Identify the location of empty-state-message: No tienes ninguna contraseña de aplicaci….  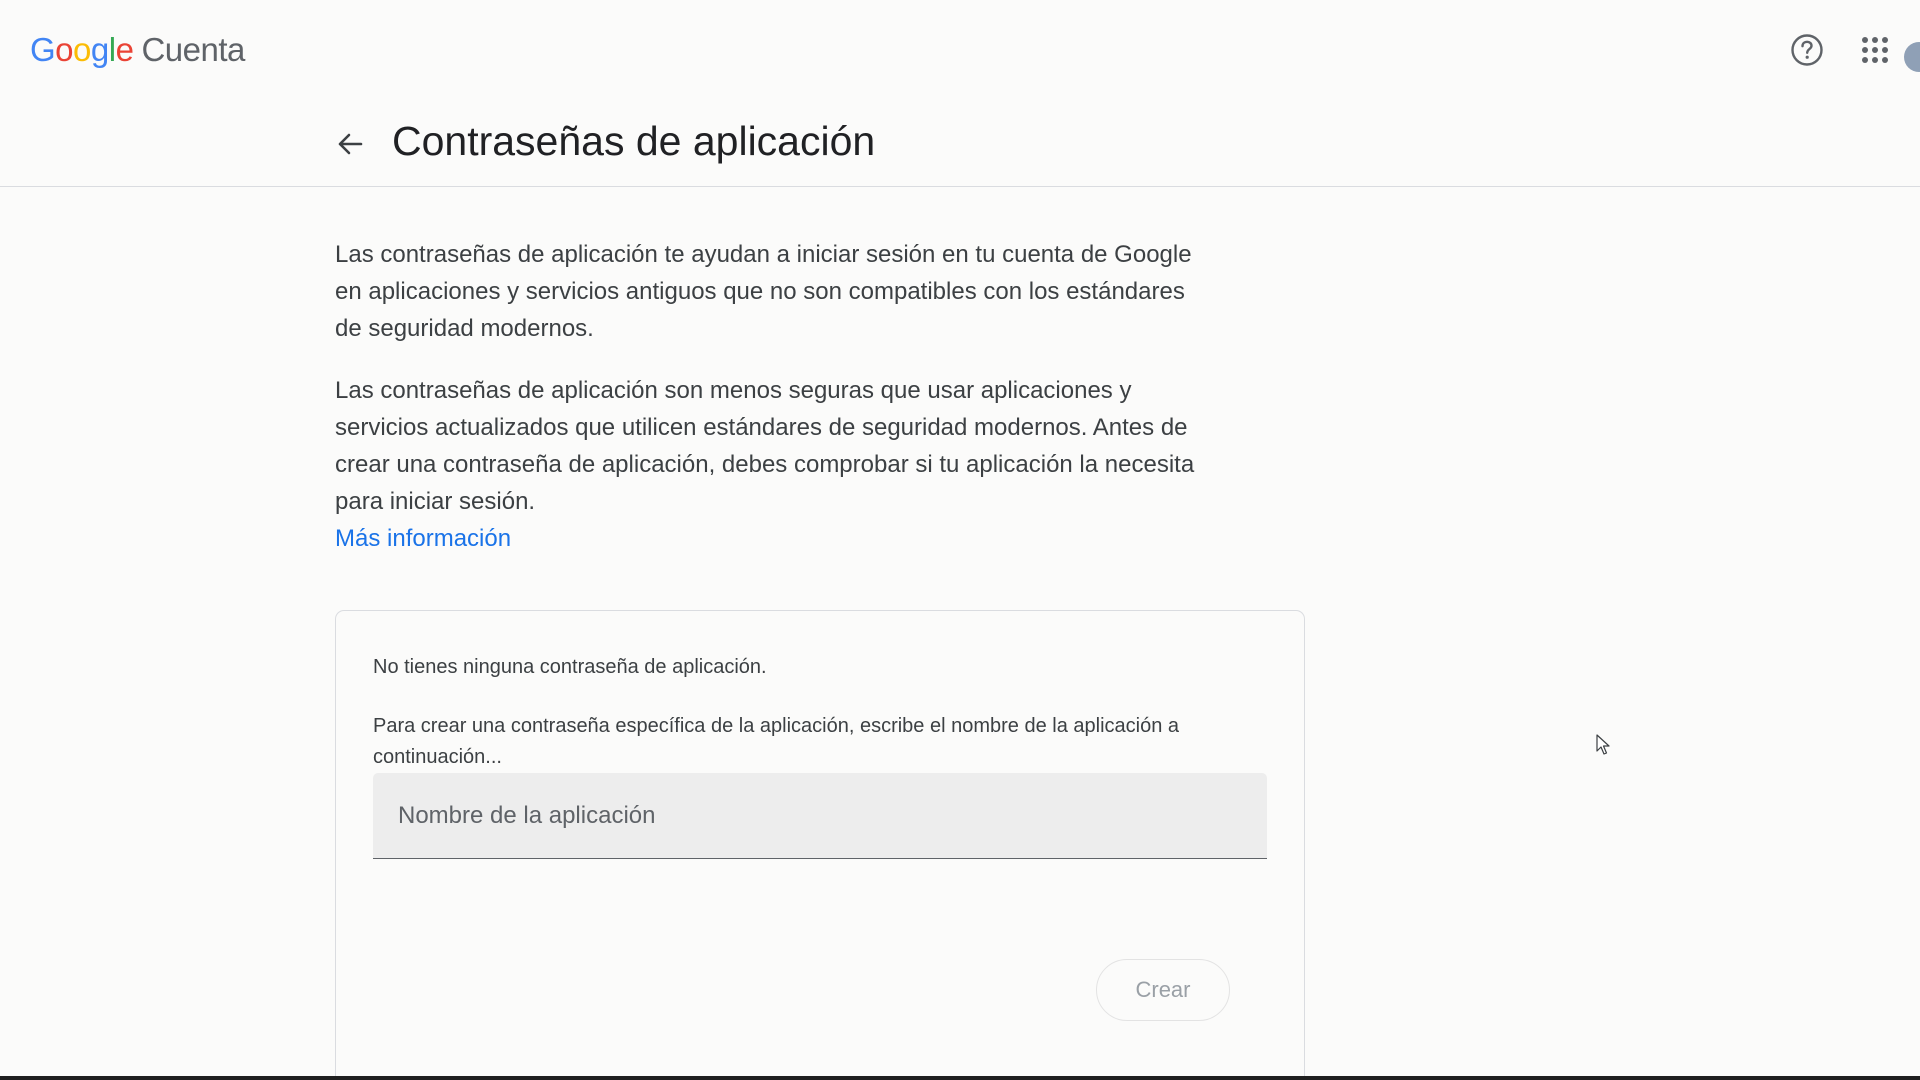
(570, 667).